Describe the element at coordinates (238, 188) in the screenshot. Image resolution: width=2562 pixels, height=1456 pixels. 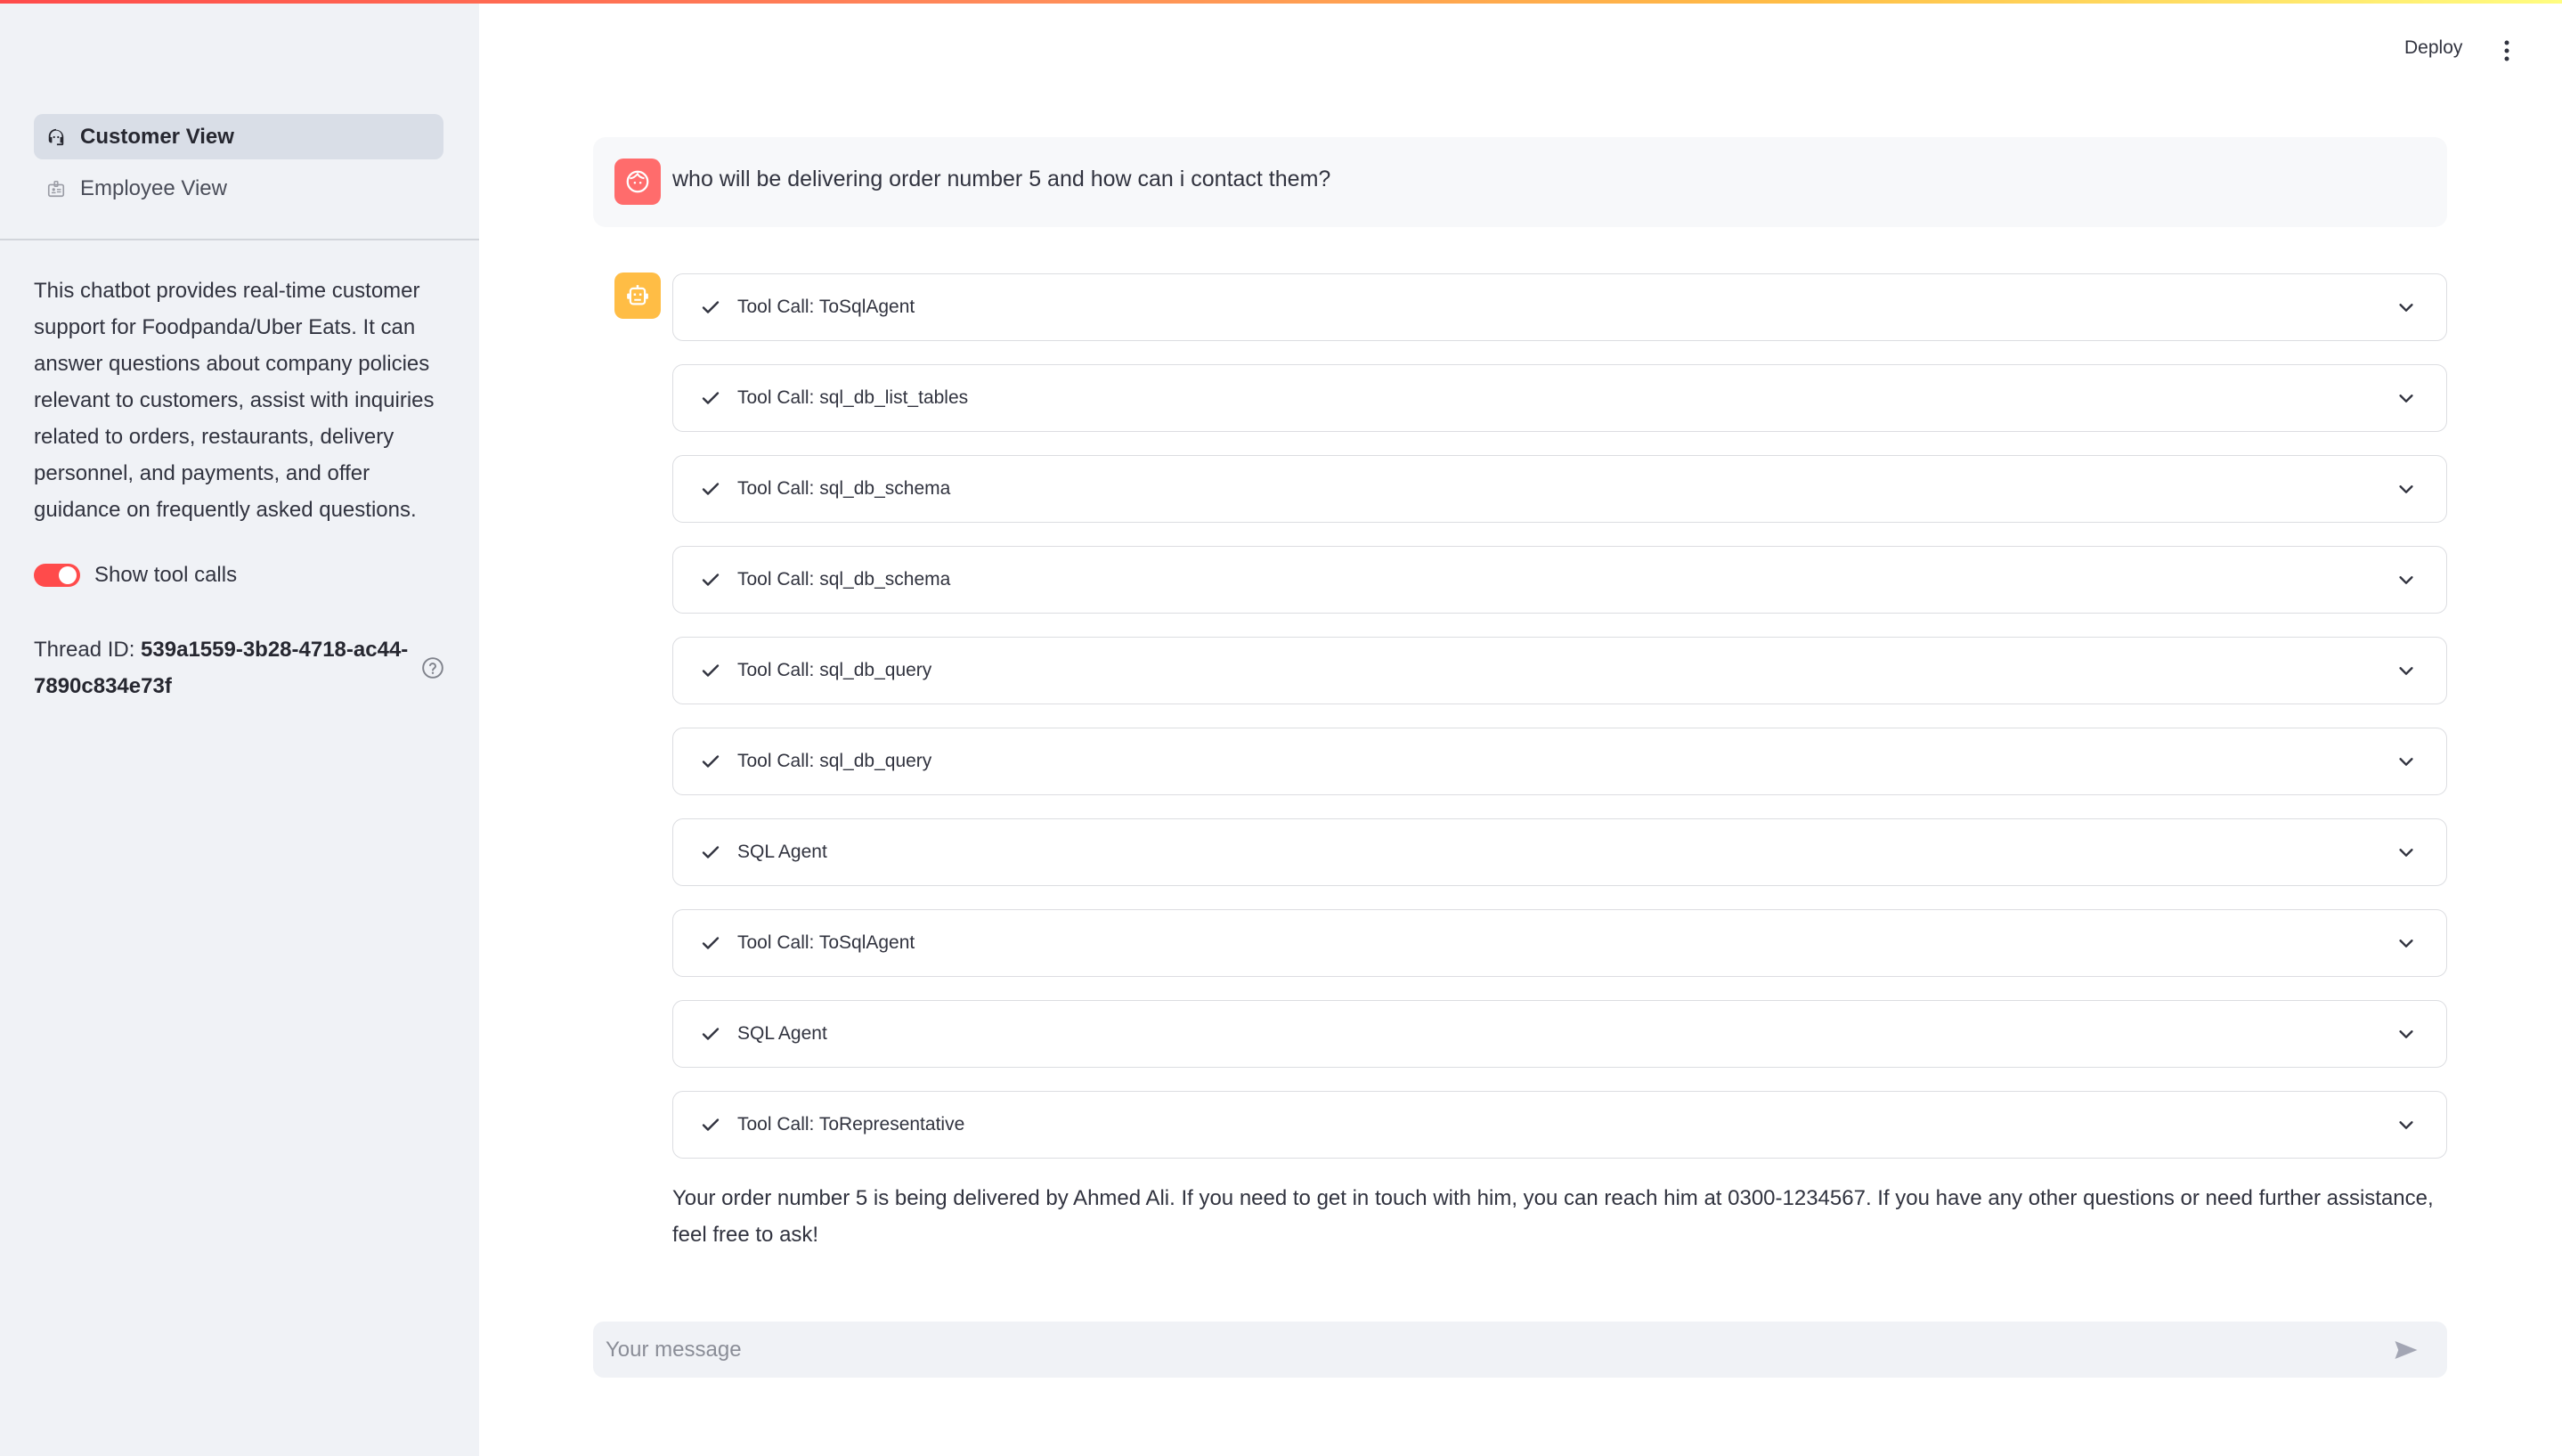
I see `nav-item-employee-view: Employee View` at that location.